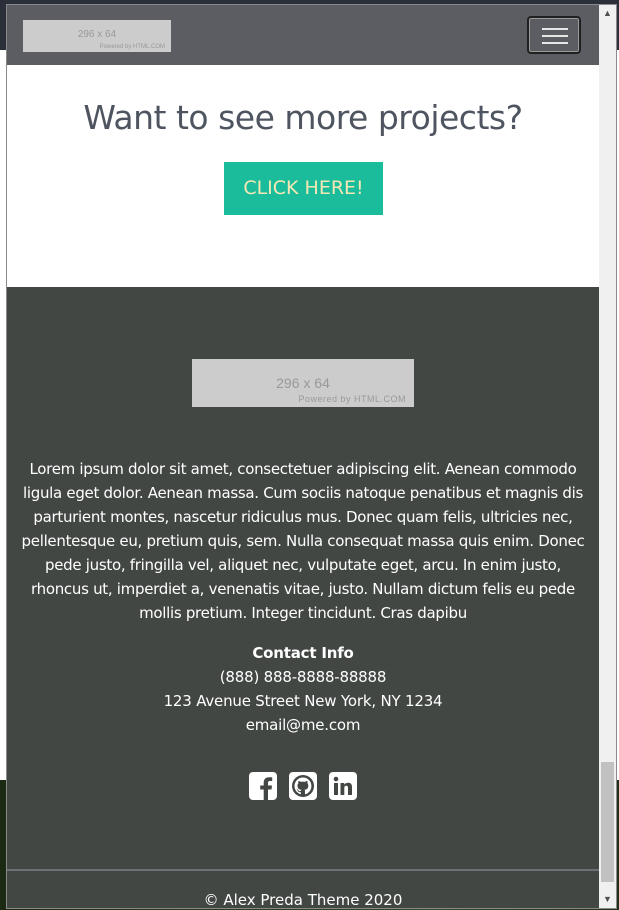 The height and width of the screenshot is (910, 619). What do you see at coordinates (303, 701) in the screenshot?
I see `contact-address: 123 Avenue Street New York, NY 1234` at bounding box center [303, 701].